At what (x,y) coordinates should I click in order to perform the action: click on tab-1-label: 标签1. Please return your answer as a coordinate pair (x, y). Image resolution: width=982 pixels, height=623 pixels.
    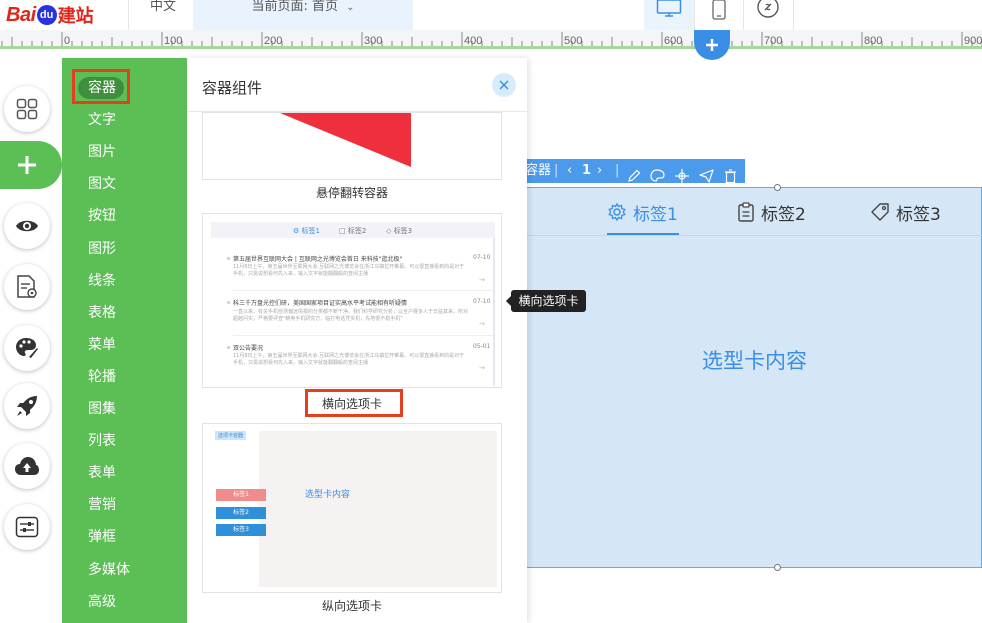
    Looking at the image, I should click on (655, 214).